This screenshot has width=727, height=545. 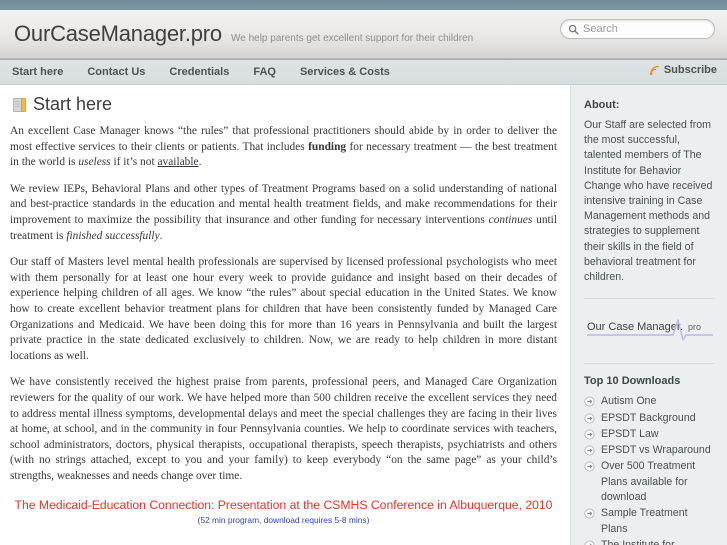 I want to click on sidebar-logo: Our Case Manager pro ., so click(x=649, y=330).